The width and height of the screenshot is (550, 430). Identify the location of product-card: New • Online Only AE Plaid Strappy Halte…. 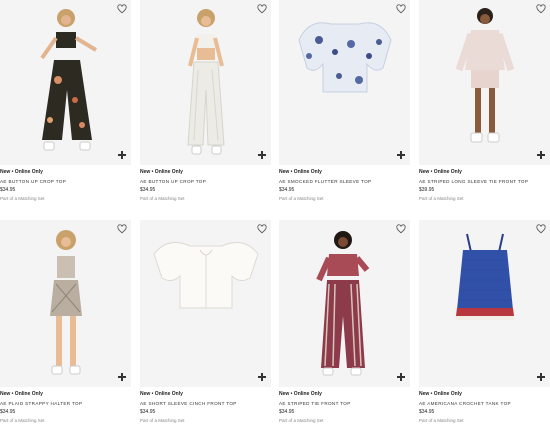
(65, 321).